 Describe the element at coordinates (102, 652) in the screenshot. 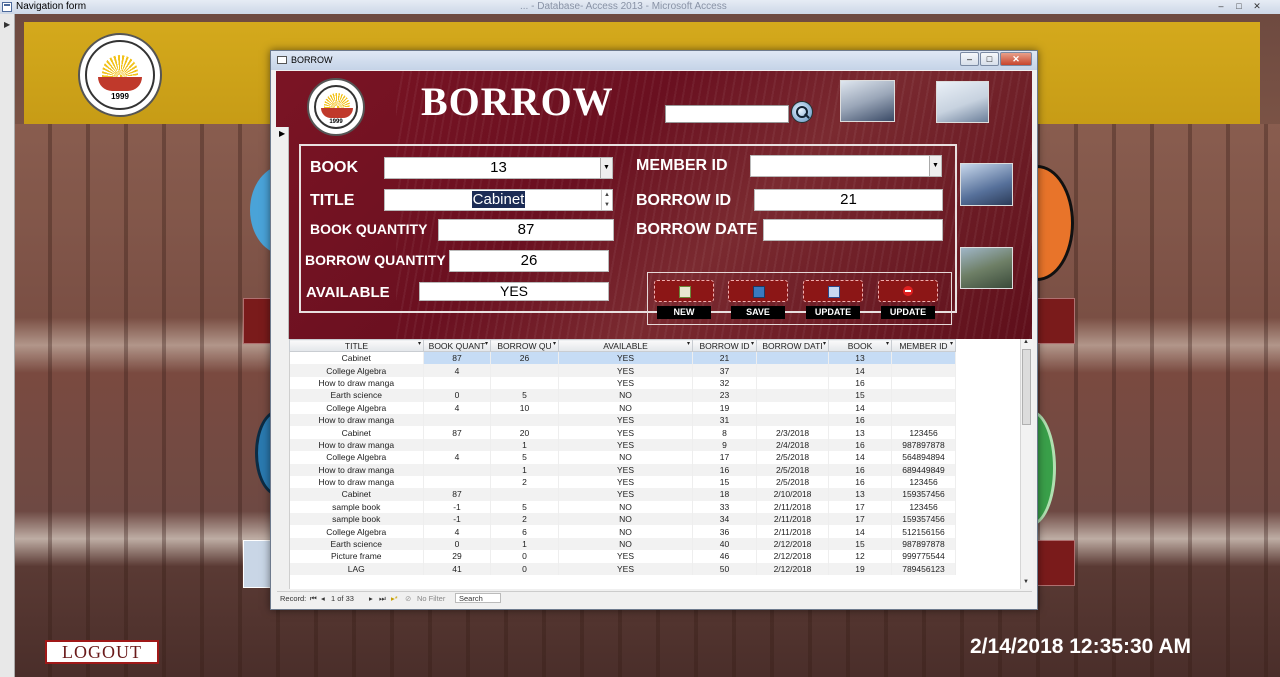

I see `logout-button: LOGOUT` at that location.